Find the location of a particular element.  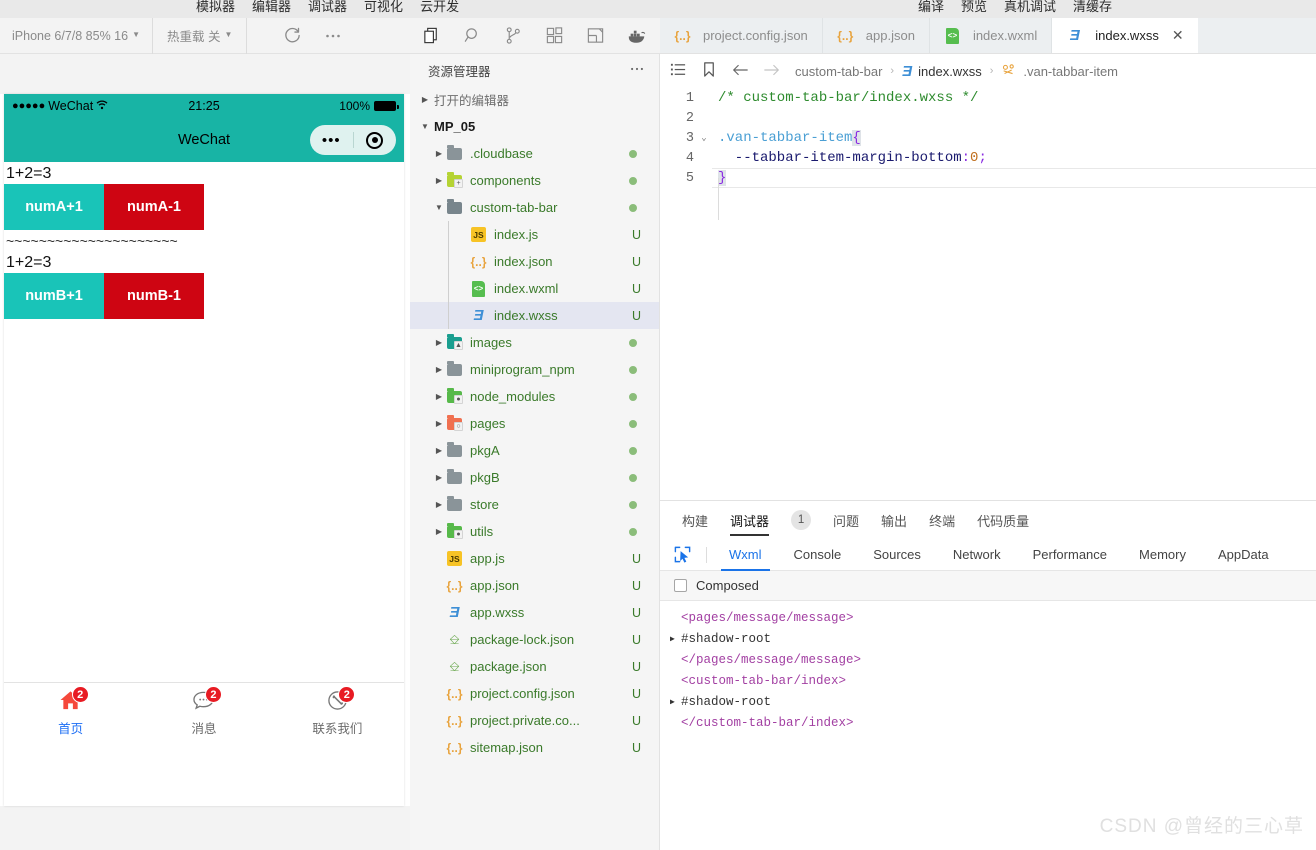

devtools-tab: Network is located at coordinates (977, 555).